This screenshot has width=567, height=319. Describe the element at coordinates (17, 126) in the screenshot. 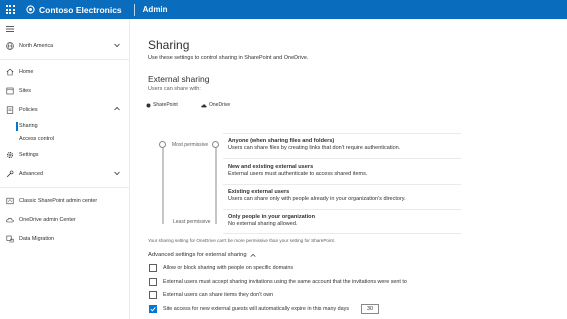

I see `active-indicator` at that location.